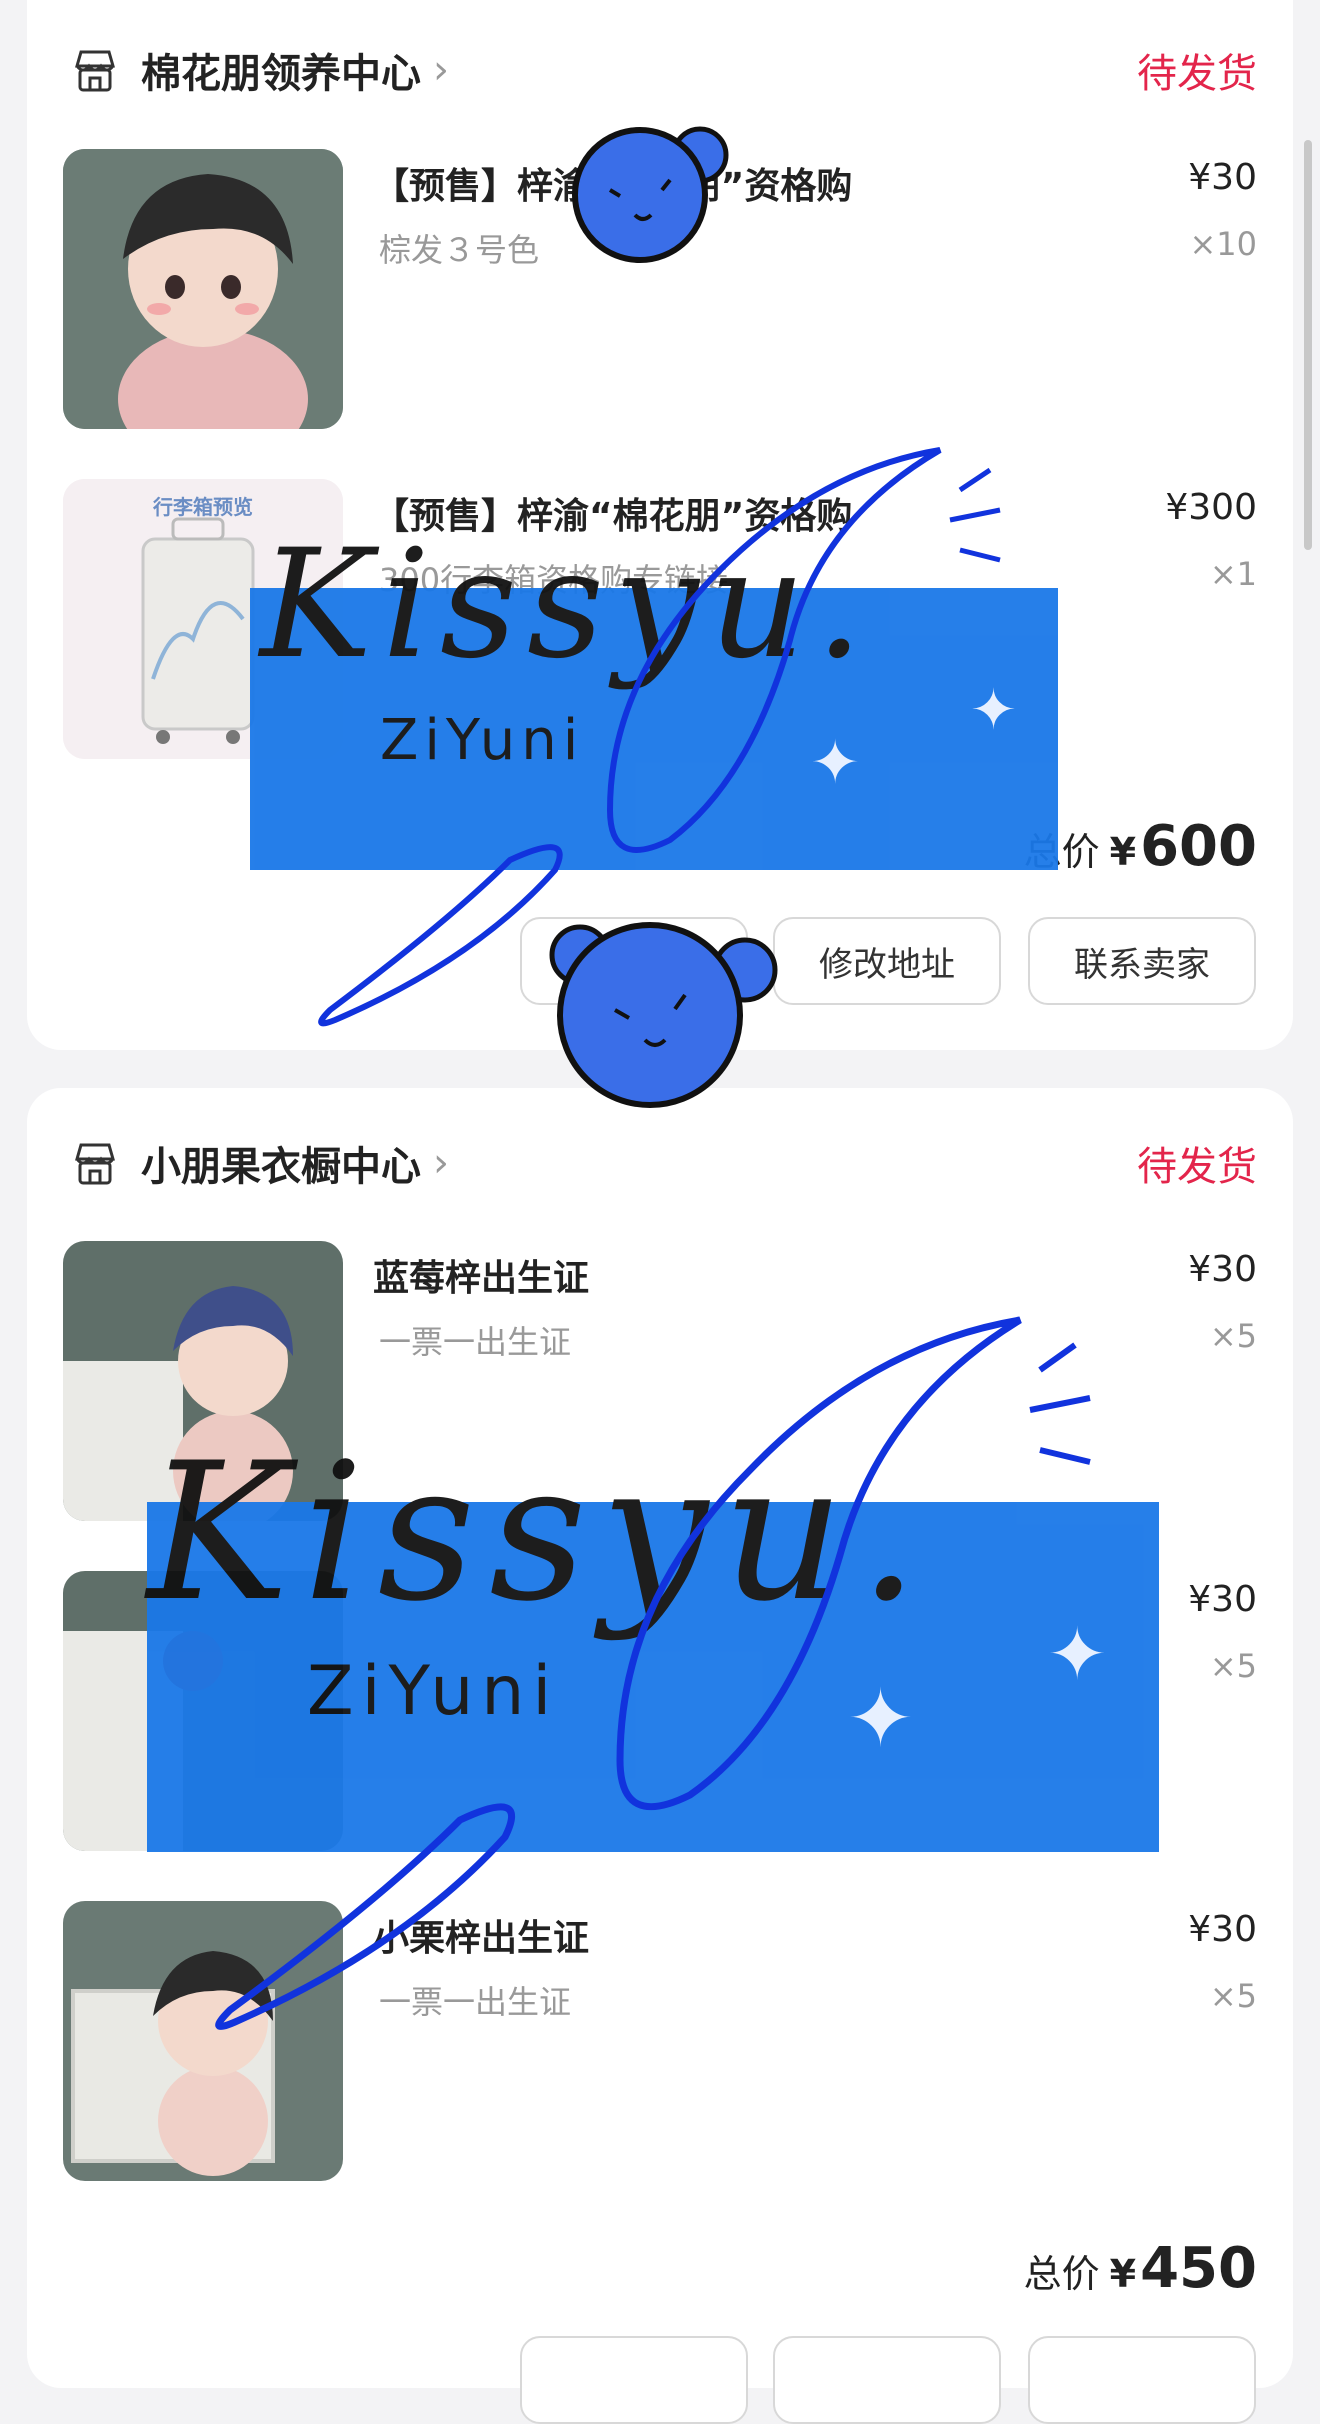 The image size is (1320, 2424). I want to click on item-spec: 棕发３号色, so click(459, 250).